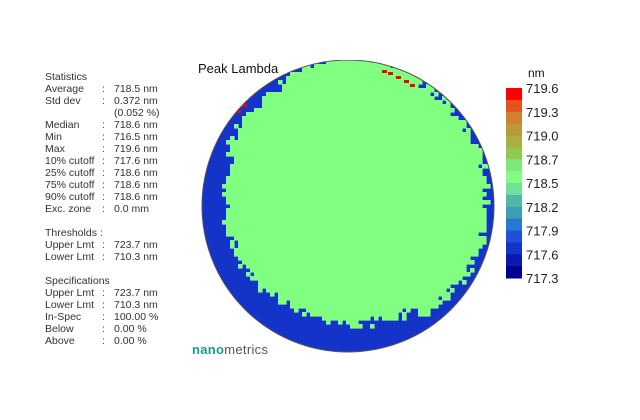 This screenshot has height=420, width=640. What do you see at coordinates (102, 329) in the screenshot?
I see `specifications-row: Below:0.00 %` at bounding box center [102, 329].